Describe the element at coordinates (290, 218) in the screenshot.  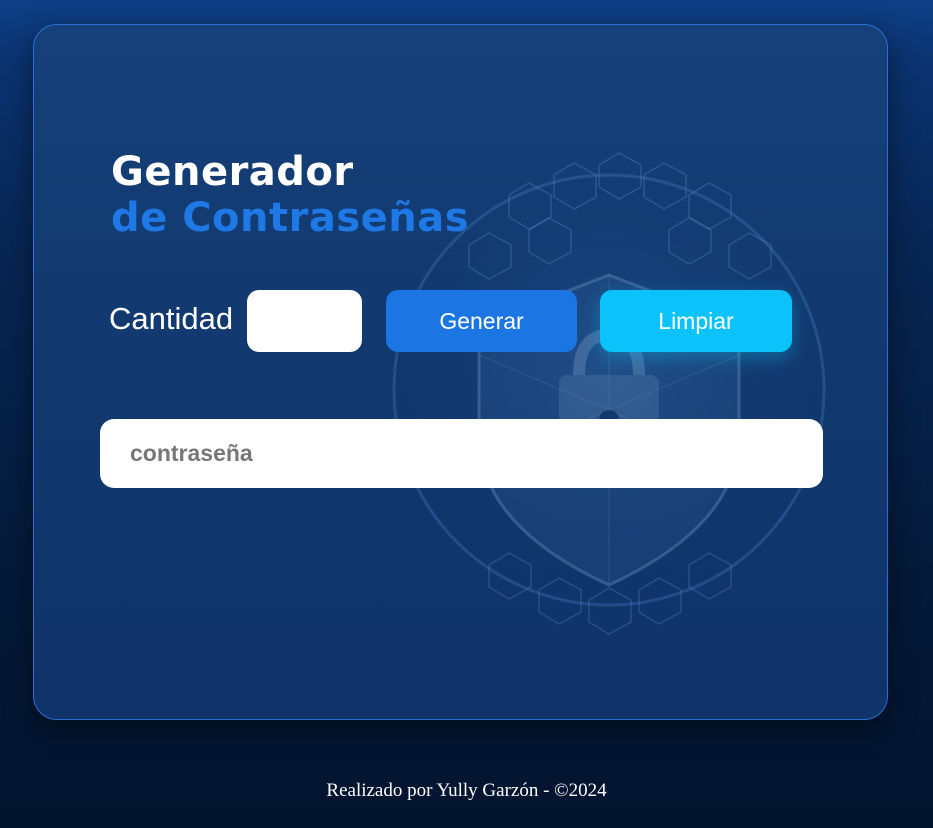
I see `title-line-accent: de Contraseñas` at that location.